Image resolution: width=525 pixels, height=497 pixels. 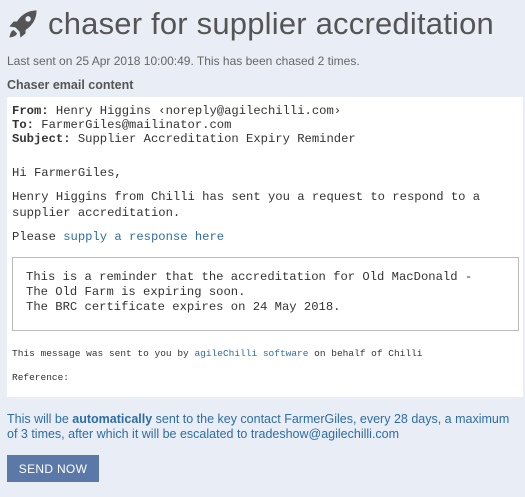 I want to click on supply-response-link: supply a response here, so click(x=143, y=237).